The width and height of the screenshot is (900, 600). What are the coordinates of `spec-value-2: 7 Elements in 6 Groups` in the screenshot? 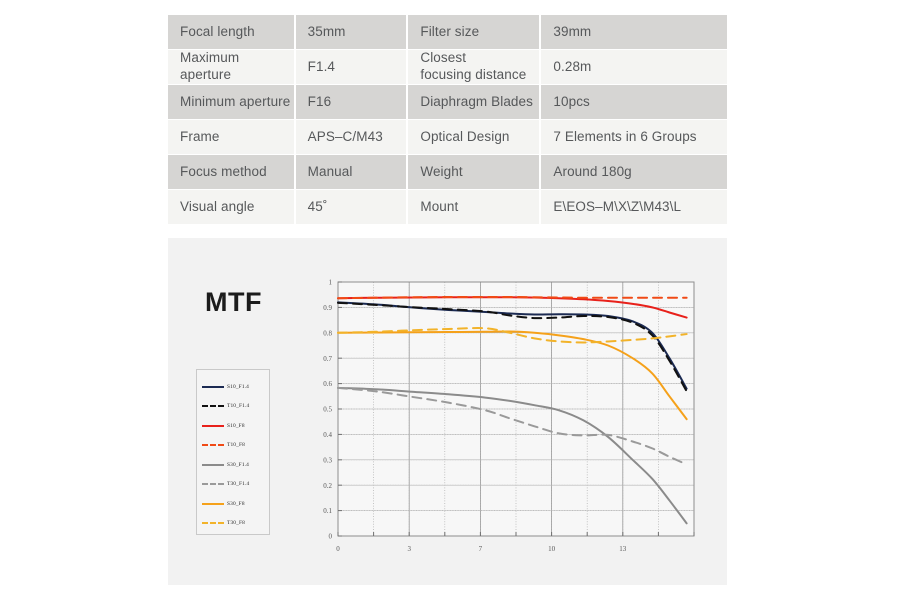 It's located at (634, 137).